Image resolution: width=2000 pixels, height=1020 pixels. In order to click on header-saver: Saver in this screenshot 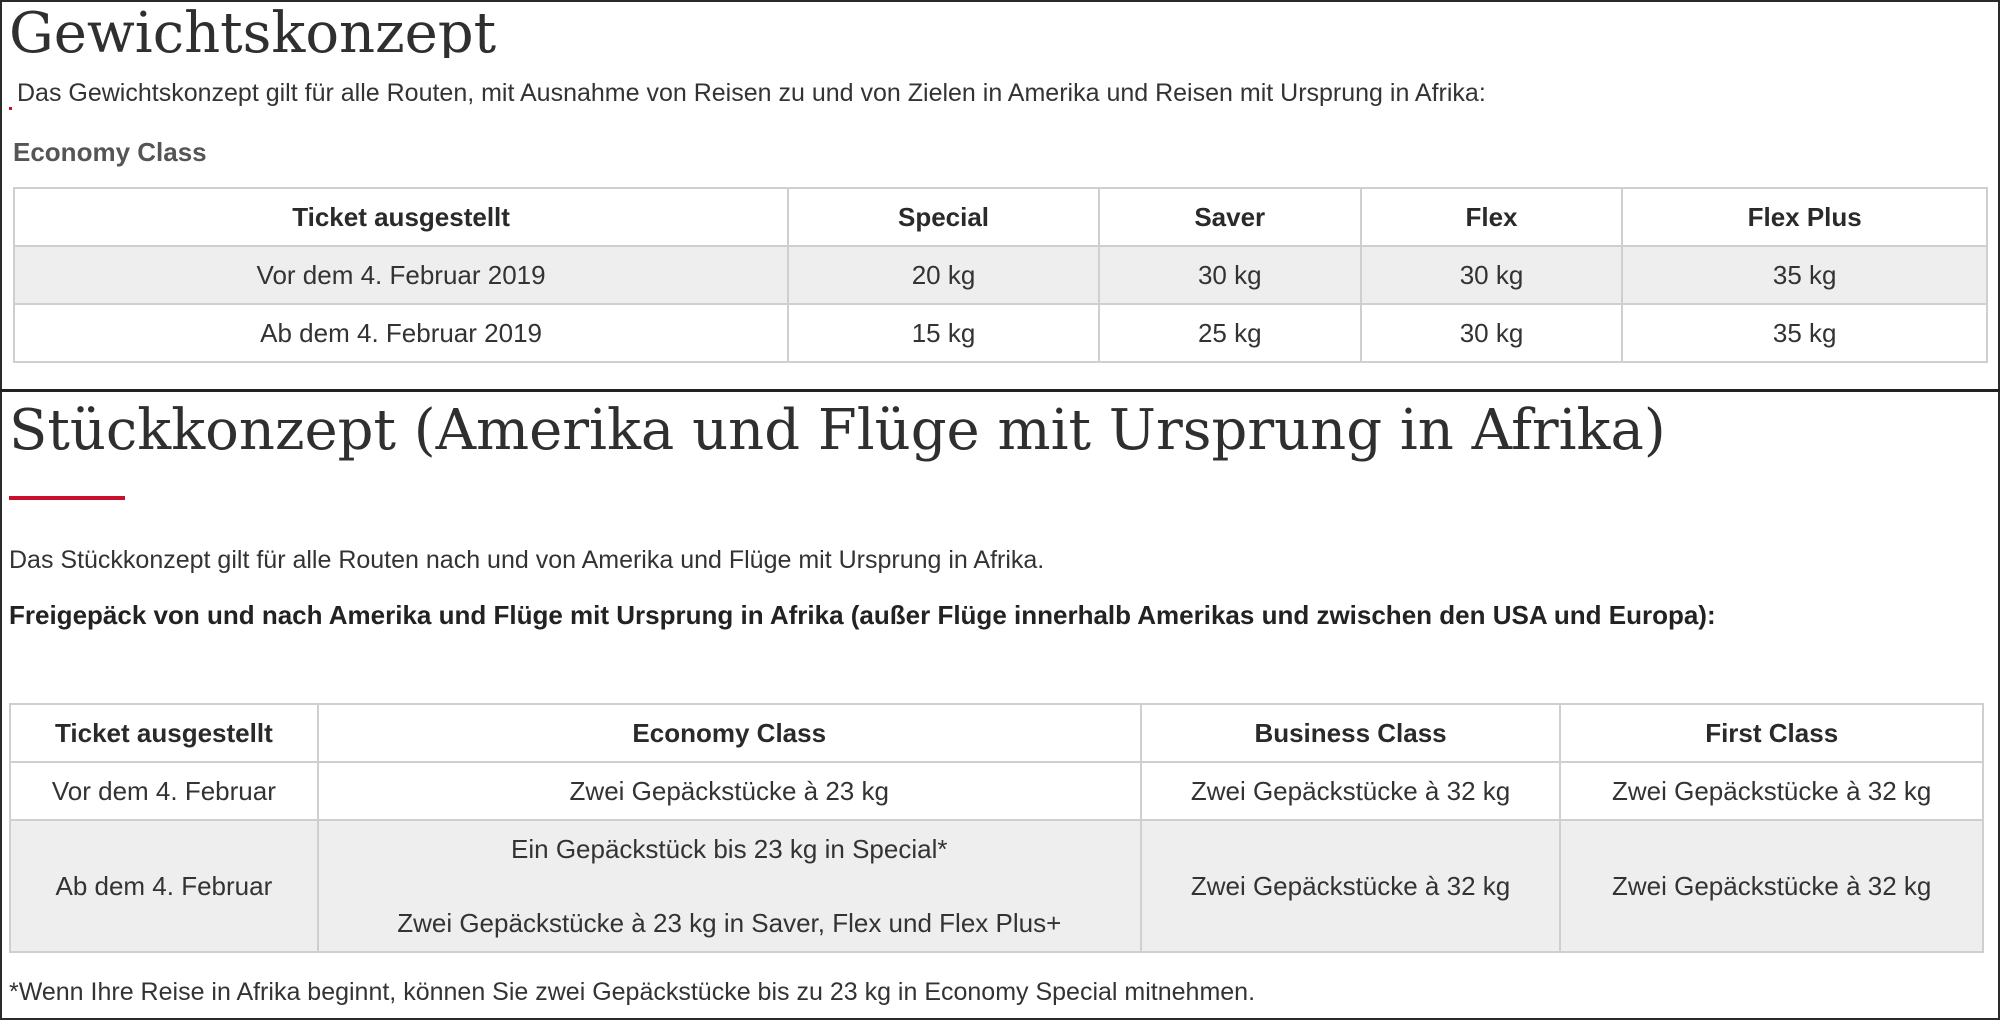, I will do `click(1229, 217)`.